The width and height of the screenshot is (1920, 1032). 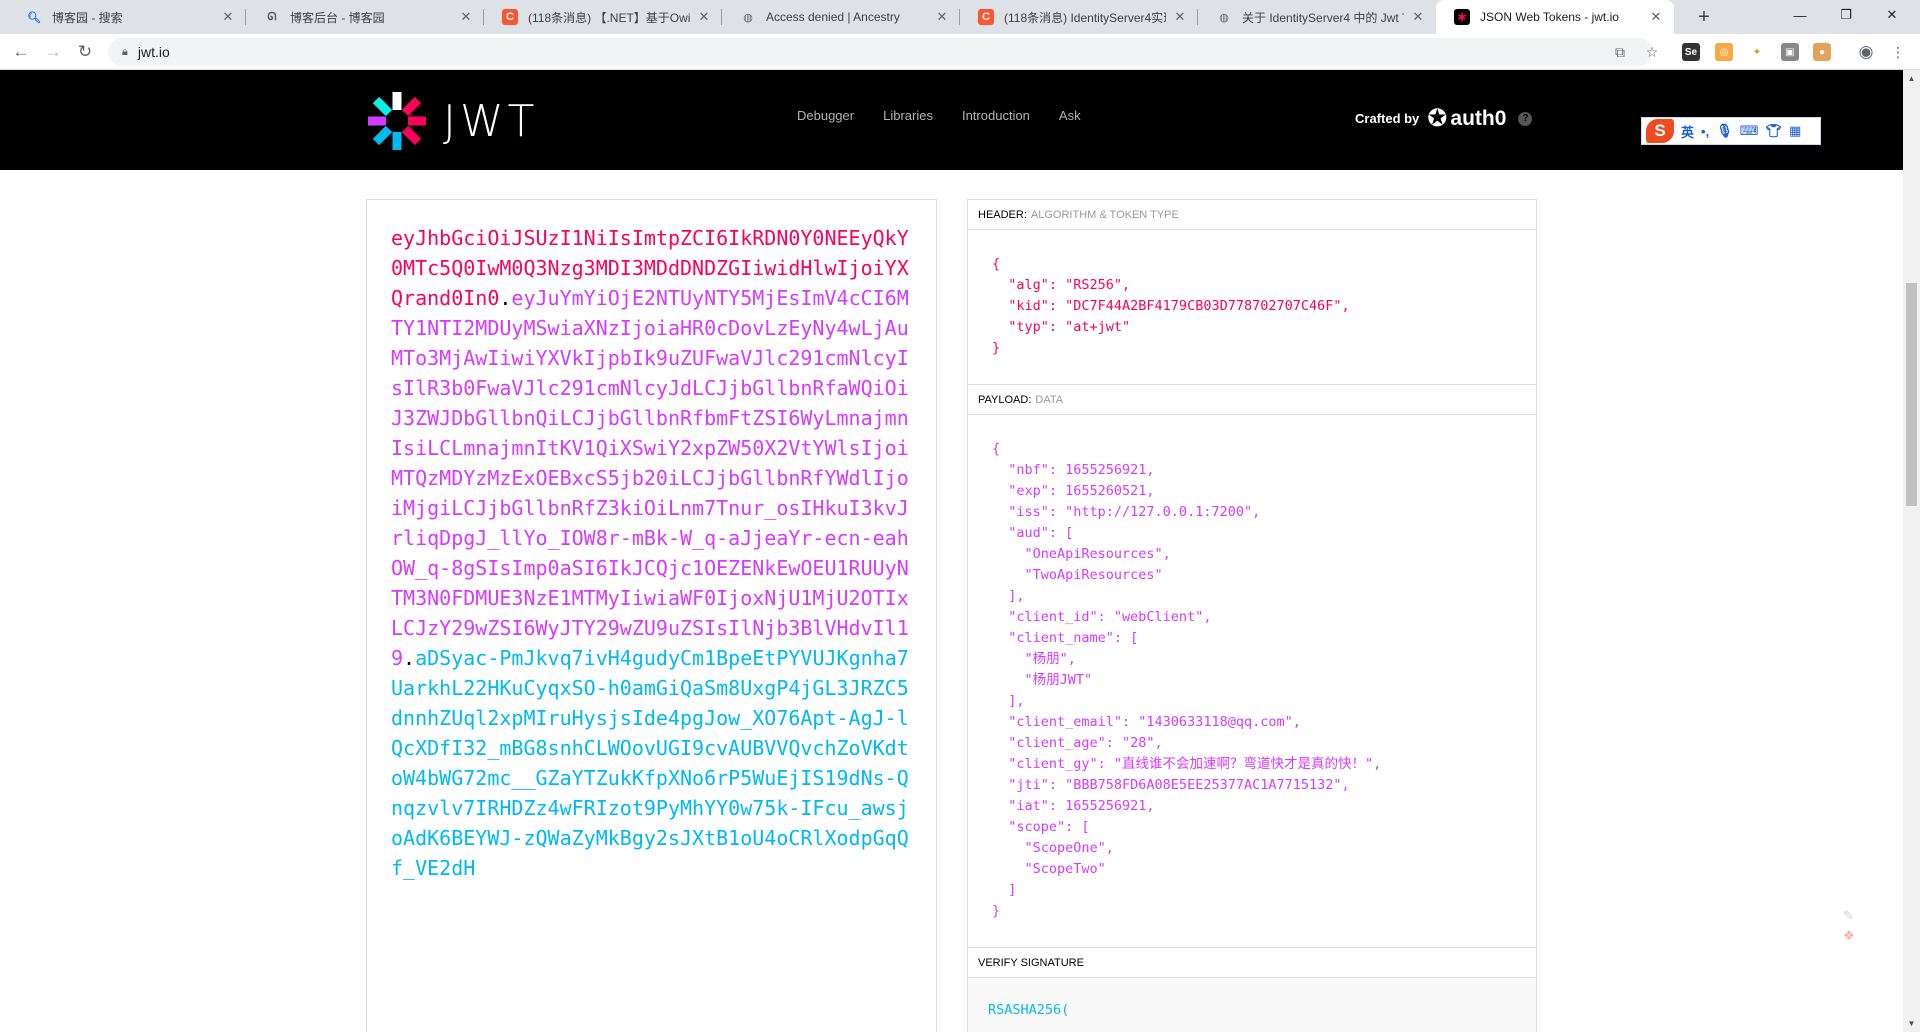 I want to click on browser-tab-active: ✱ JSON Web Tokens - jwt.io ✕, so click(x=1555, y=17).